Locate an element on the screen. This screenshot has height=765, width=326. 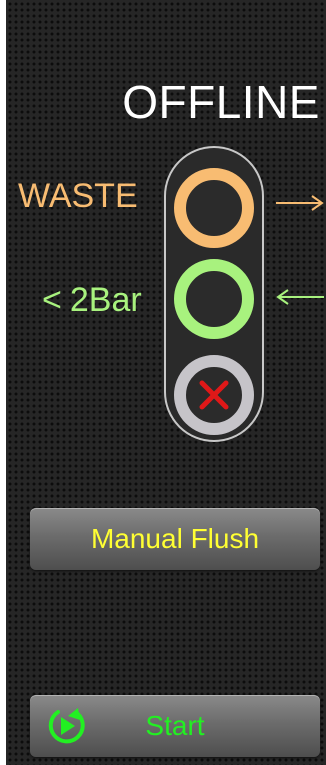
pressure-label: <2Bar is located at coordinates (92, 300).